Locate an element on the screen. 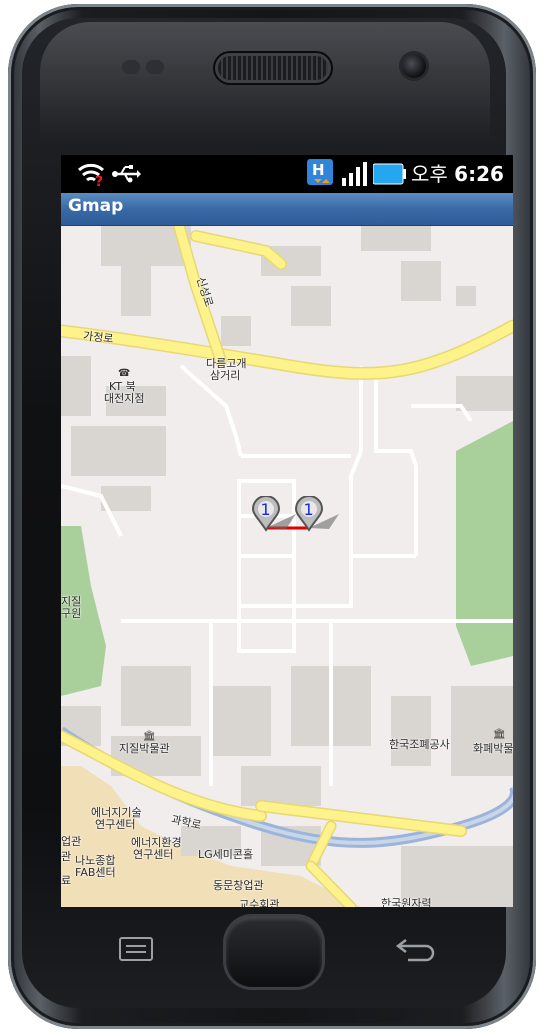 This screenshot has height=1033, width=544. light-sensor is located at coordinates (155, 67).